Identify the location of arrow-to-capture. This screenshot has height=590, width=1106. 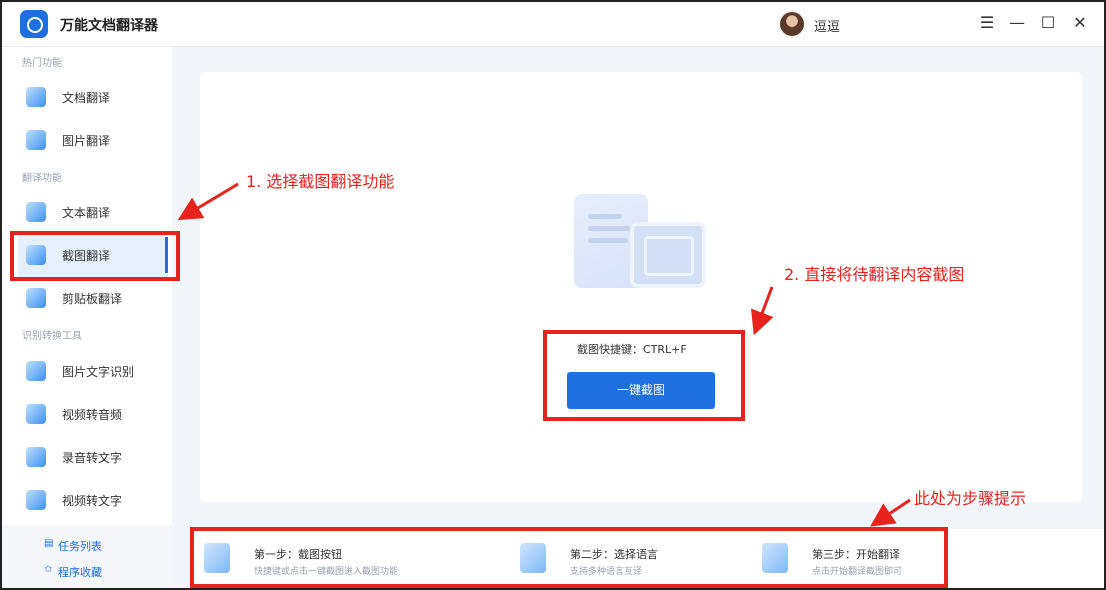
(762, 311).